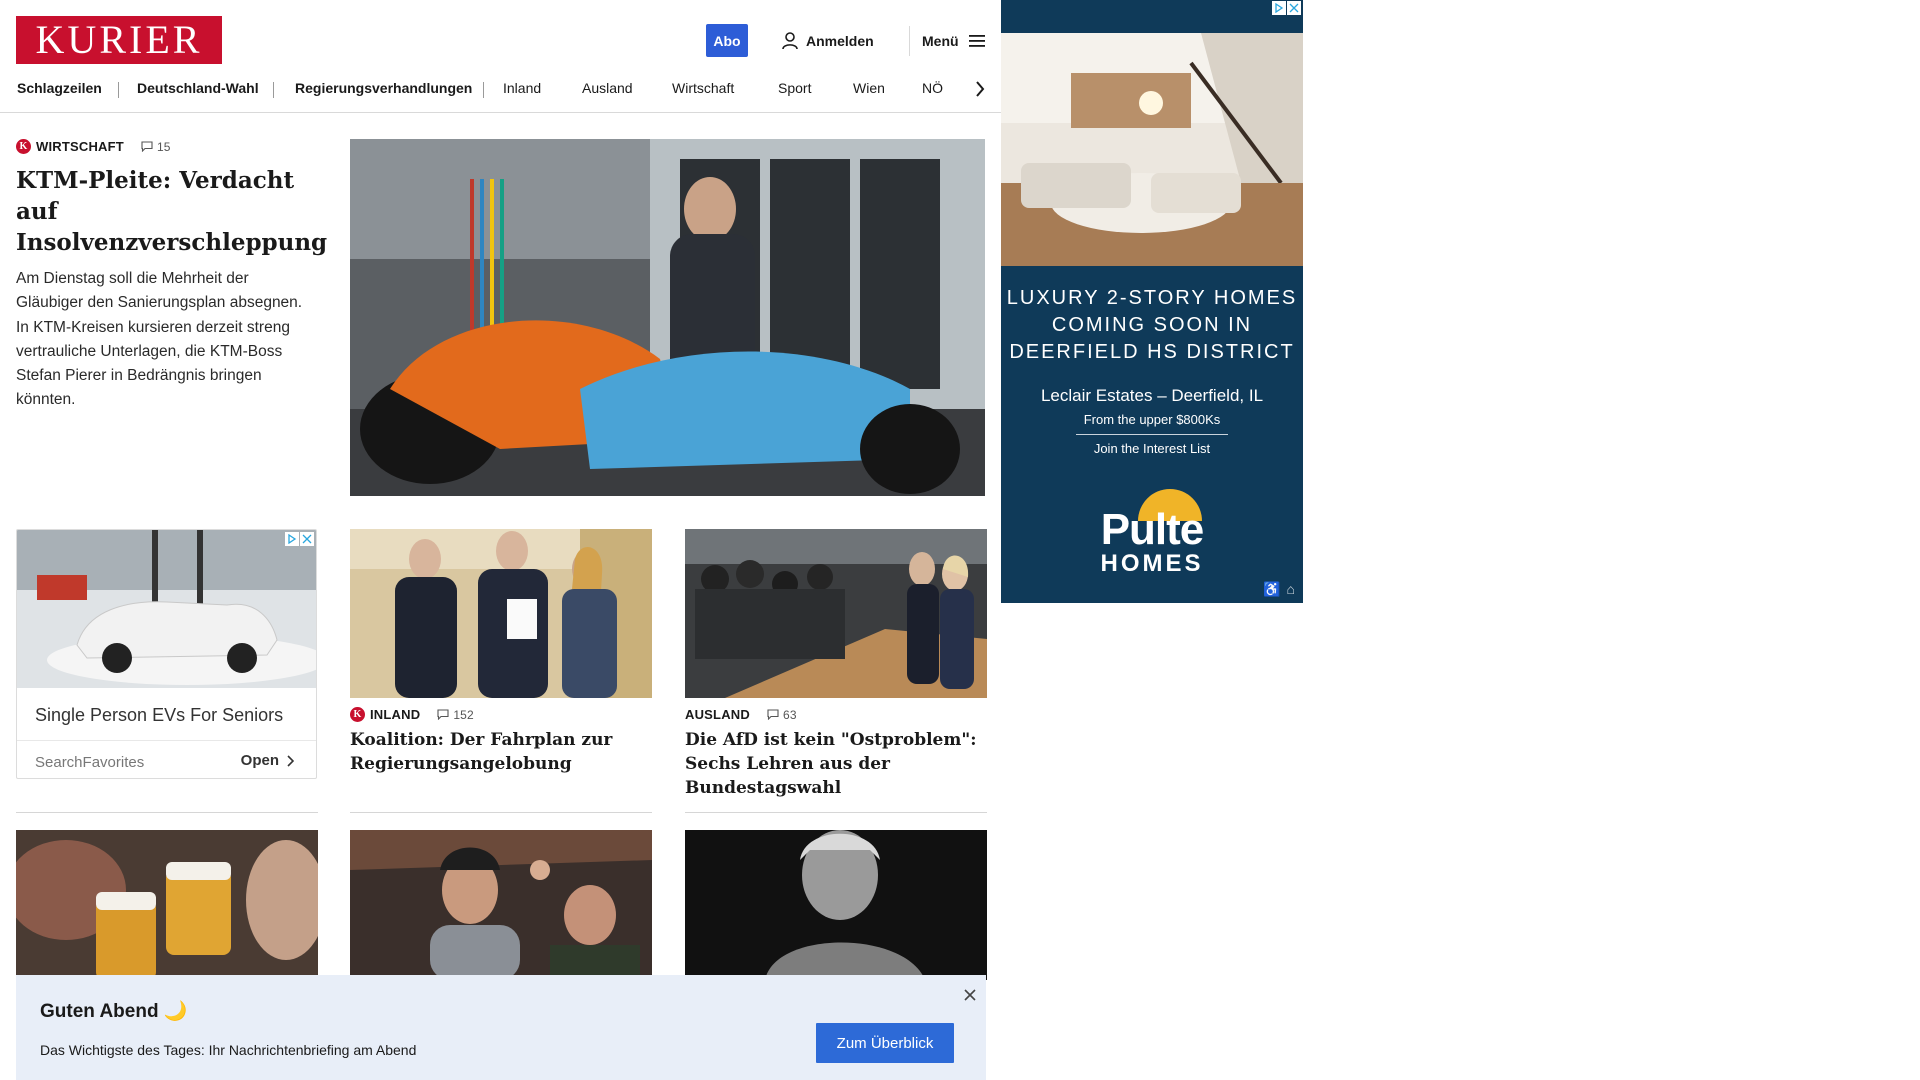  I want to click on pulte-logo: Pulte HOMES, so click(1152, 542).